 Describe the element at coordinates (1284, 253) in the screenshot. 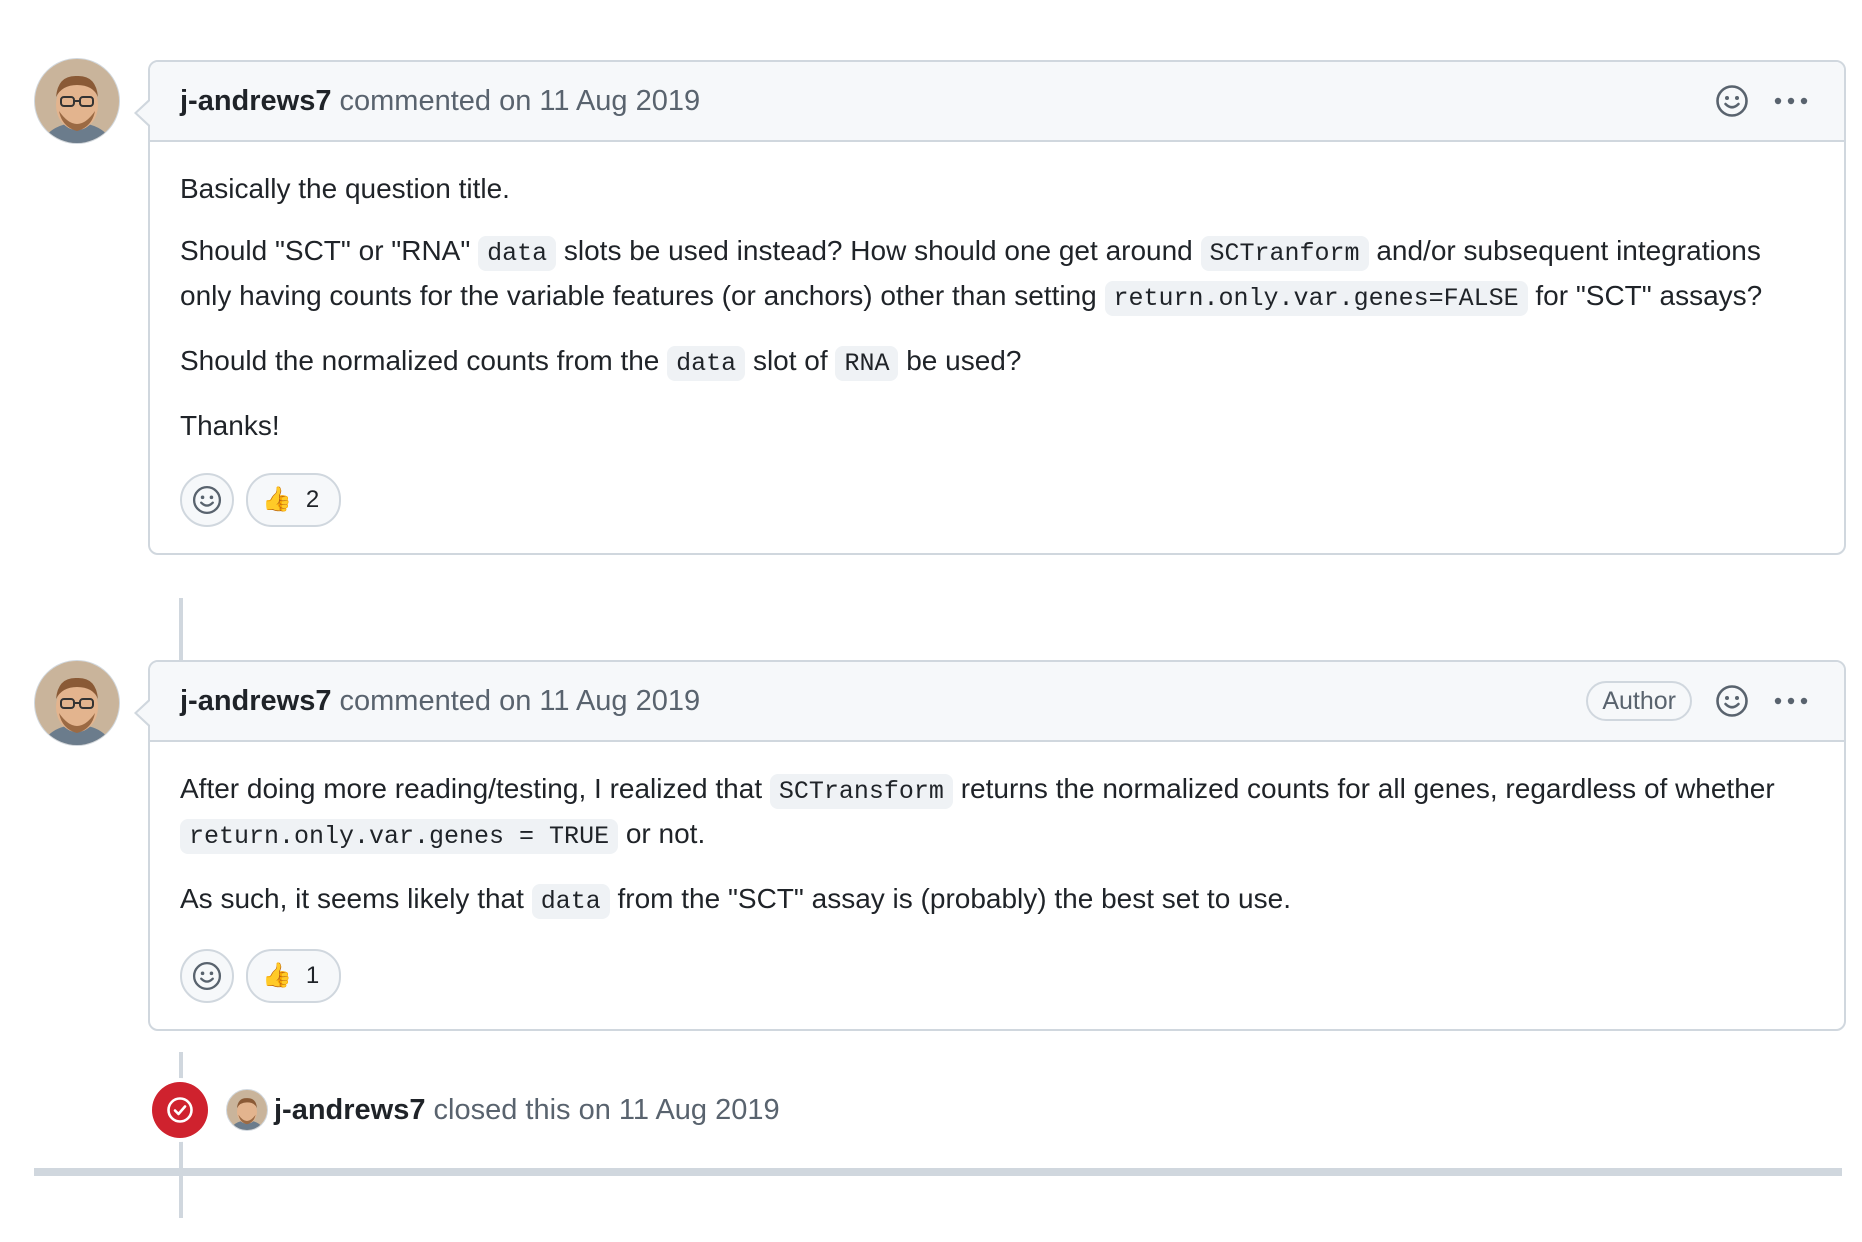

I see `inline-code: SCTranform` at that location.